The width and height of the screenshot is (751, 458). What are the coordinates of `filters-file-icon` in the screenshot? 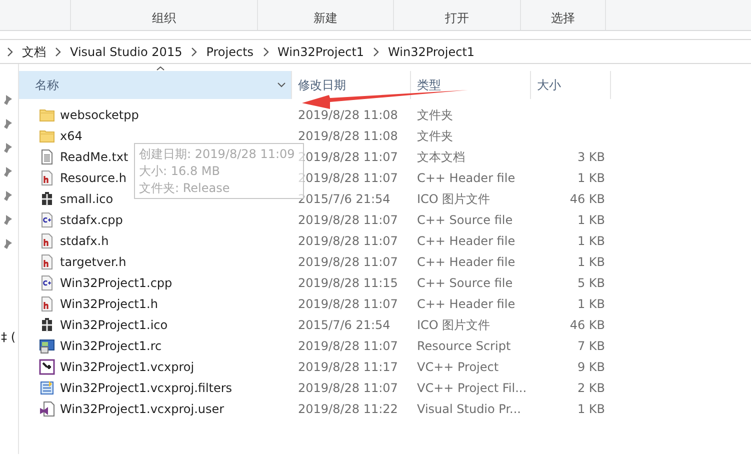 It's located at (47, 388).